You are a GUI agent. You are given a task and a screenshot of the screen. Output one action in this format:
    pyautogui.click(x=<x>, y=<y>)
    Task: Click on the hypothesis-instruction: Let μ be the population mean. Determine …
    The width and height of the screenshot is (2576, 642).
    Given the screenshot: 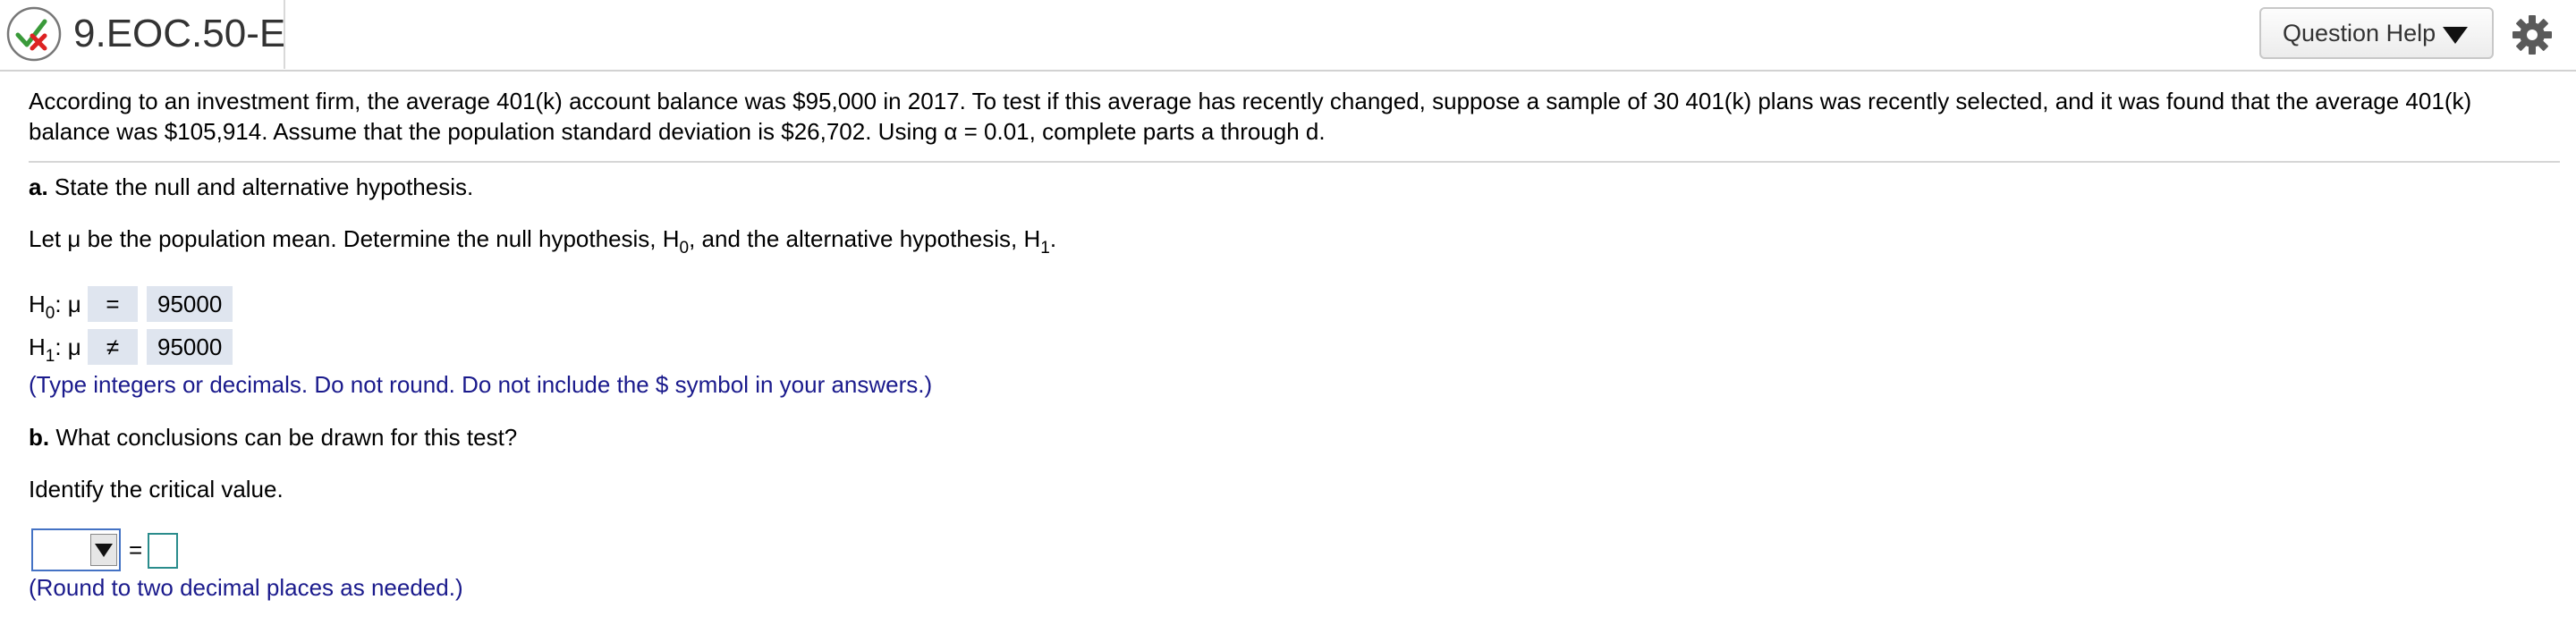 What is the action you would take?
    pyautogui.click(x=543, y=241)
    